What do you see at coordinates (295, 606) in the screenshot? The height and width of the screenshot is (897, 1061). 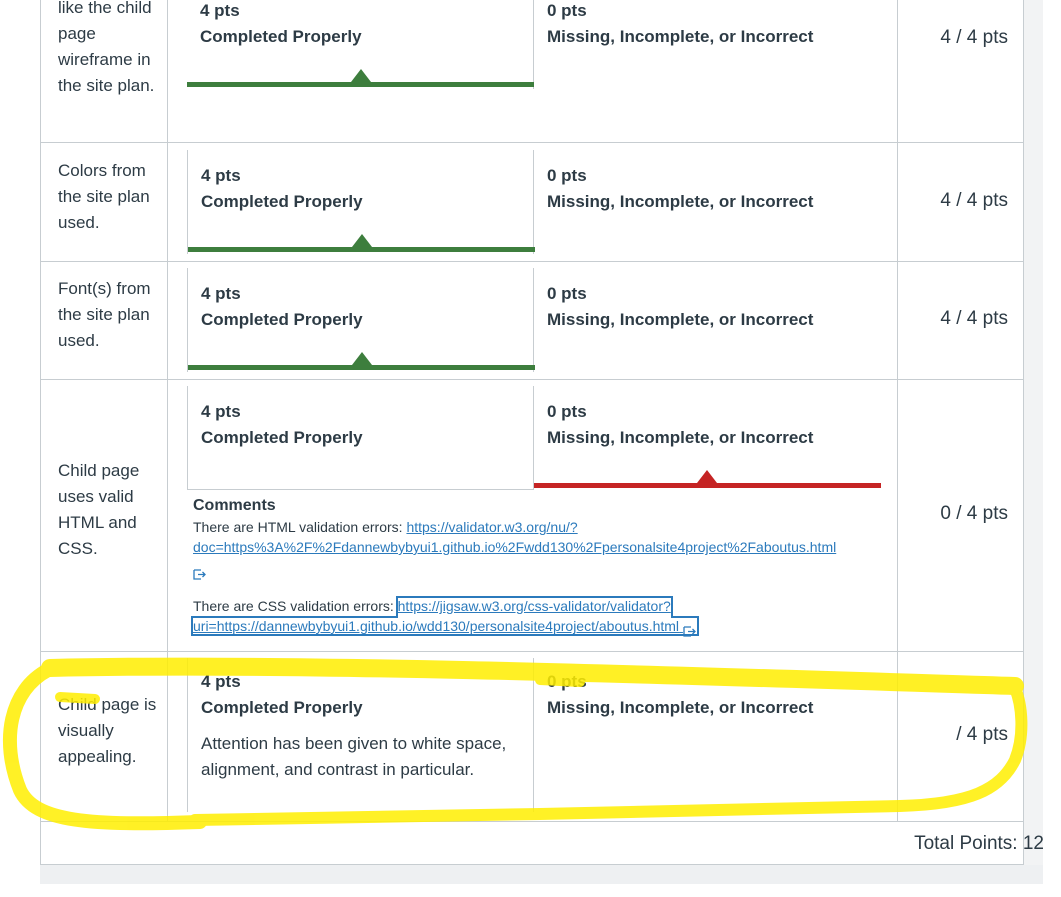 I see `comment-prefix: There are CSS validation errors:` at bounding box center [295, 606].